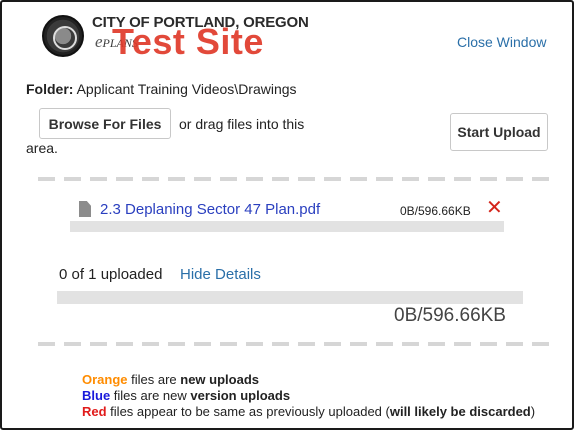  What do you see at coordinates (188, 41) in the screenshot?
I see `test-site-watermark: Test Site` at bounding box center [188, 41].